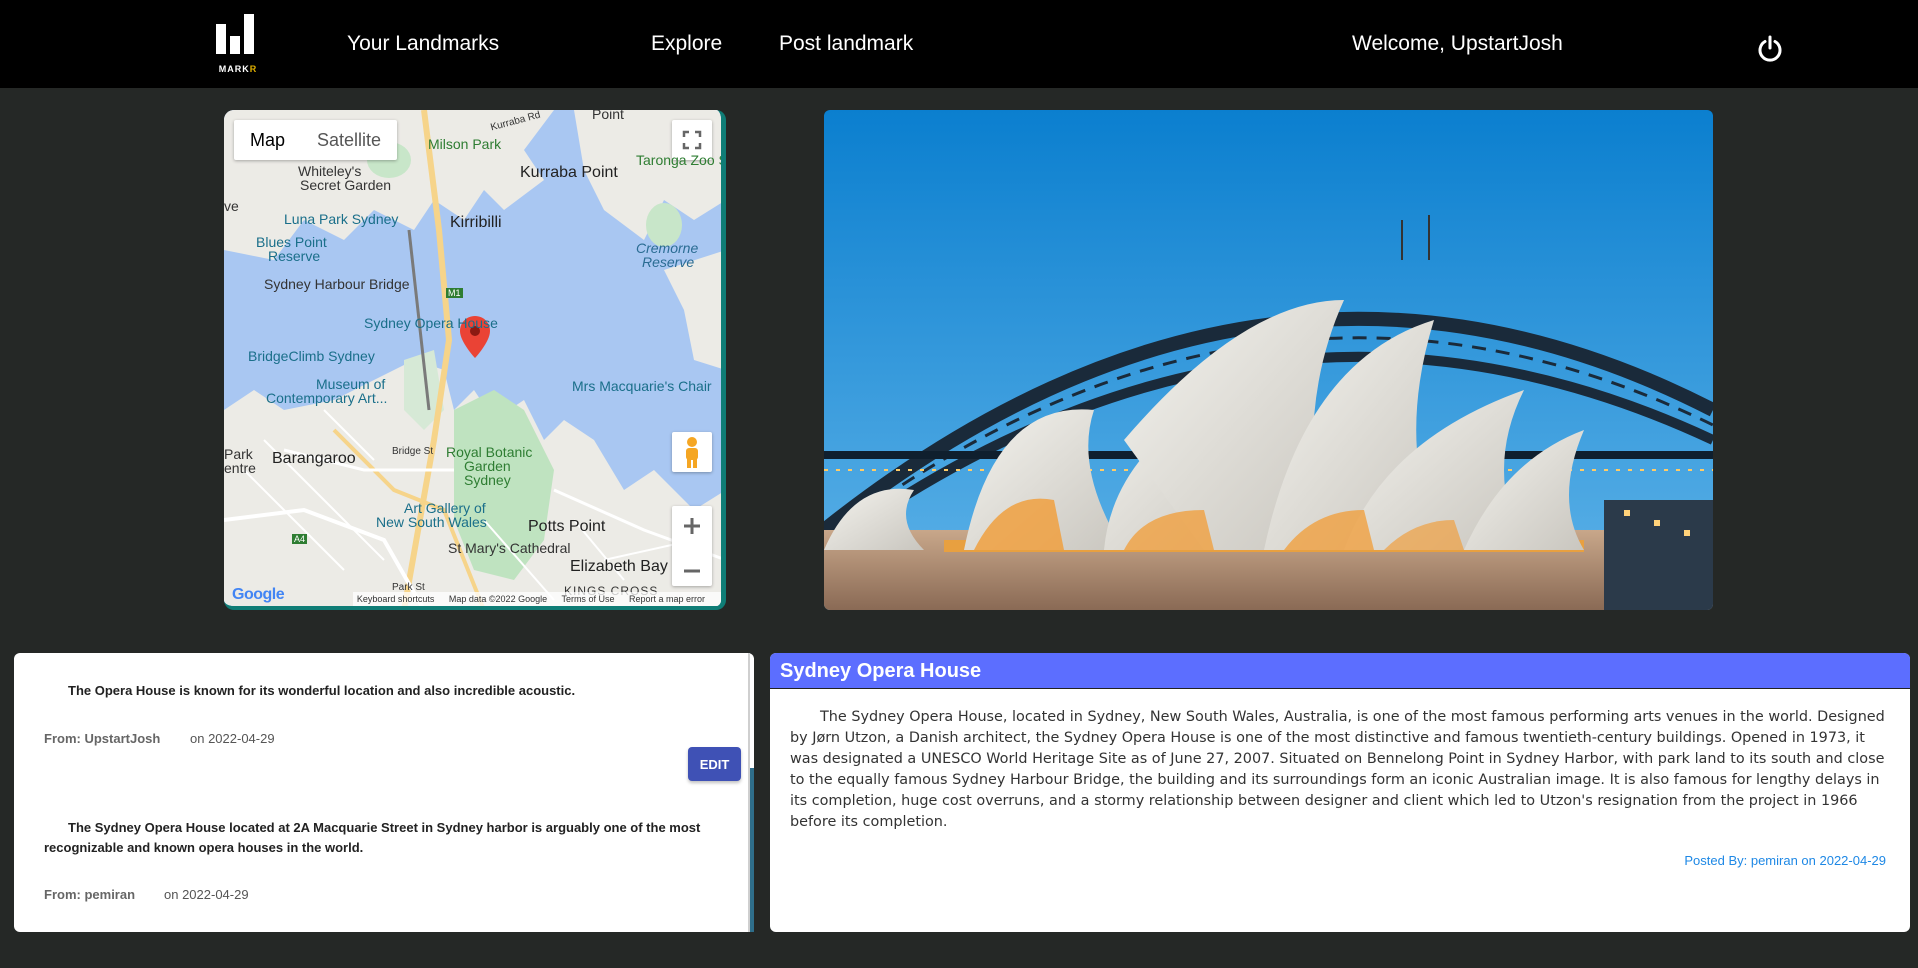 This screenshot has height=968, width=1918. I want to click on google-logo: Google, so click(258, 594).